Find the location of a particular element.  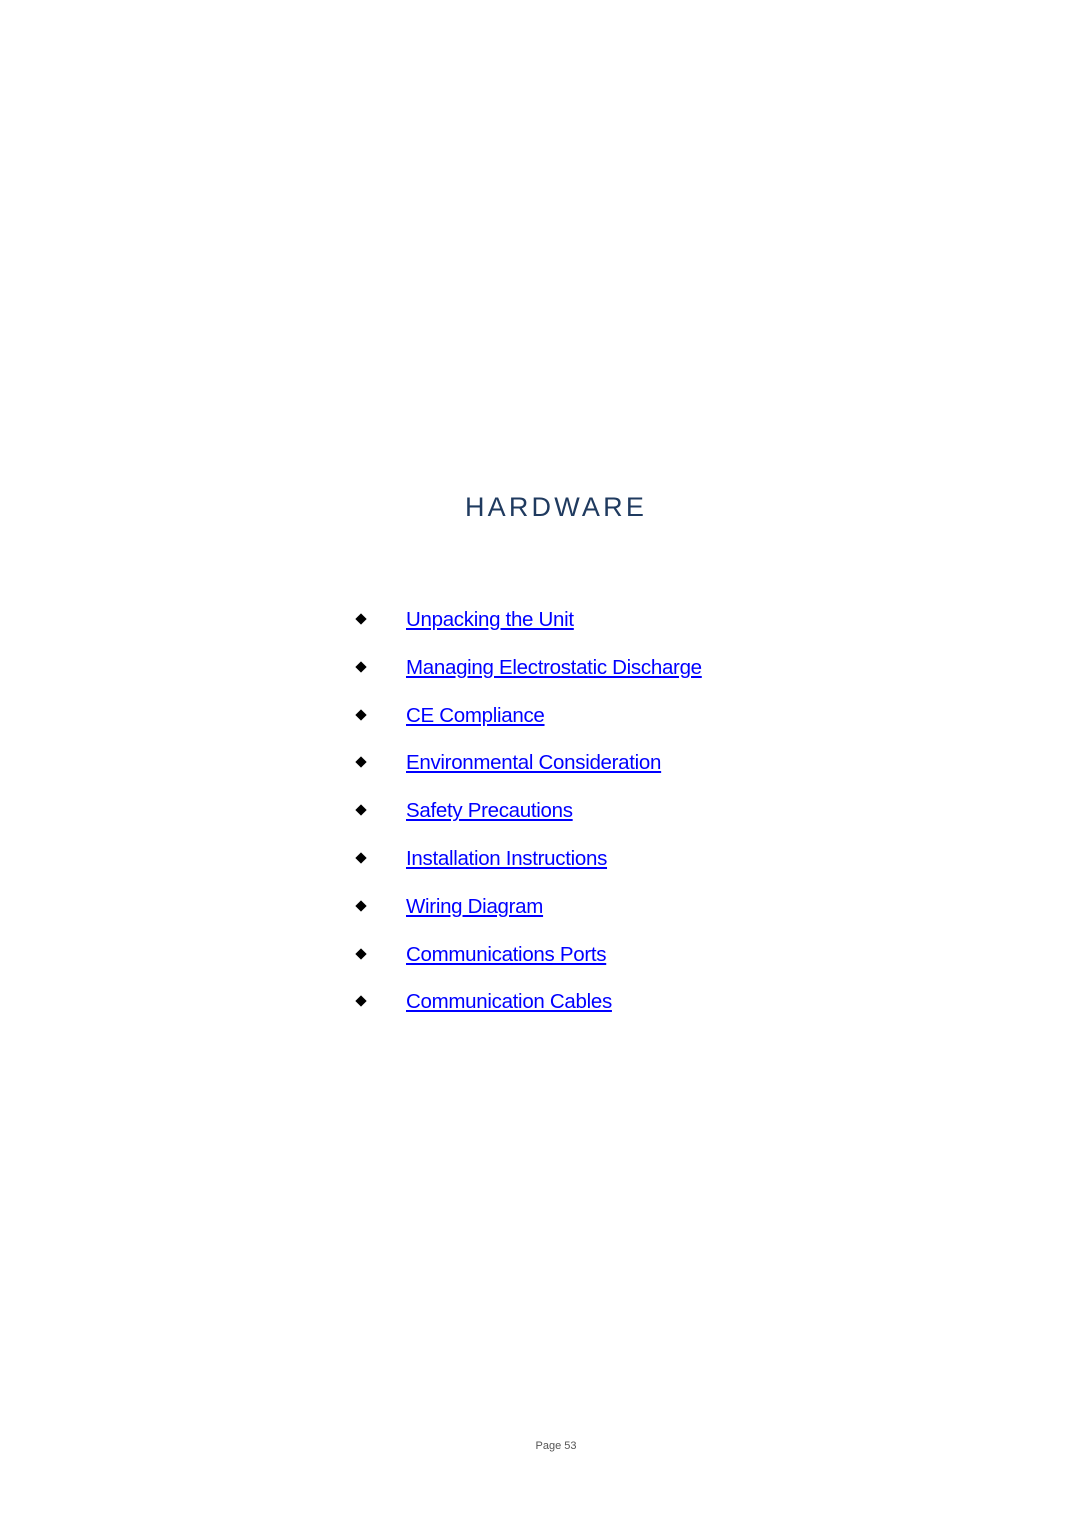

toc-item-comm-ports: Communications Ports is located at coordinates (528, 964).